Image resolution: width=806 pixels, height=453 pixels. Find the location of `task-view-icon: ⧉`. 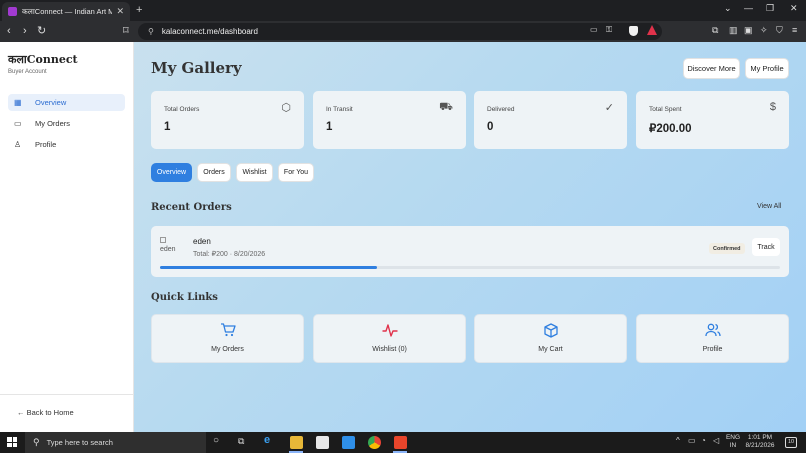

task-view-icon: ⧉ is located at coordinates (241, 441).